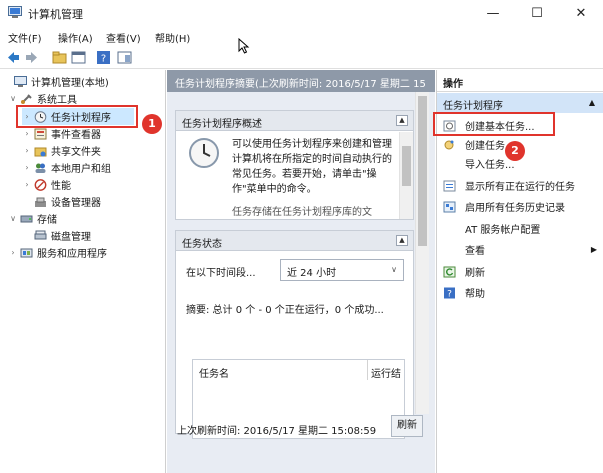 The height and width of the screenshot is (473, 603). Describe the element at coordinates (581, 13) in the screenshot. I see `close-button: ✕` at that location.